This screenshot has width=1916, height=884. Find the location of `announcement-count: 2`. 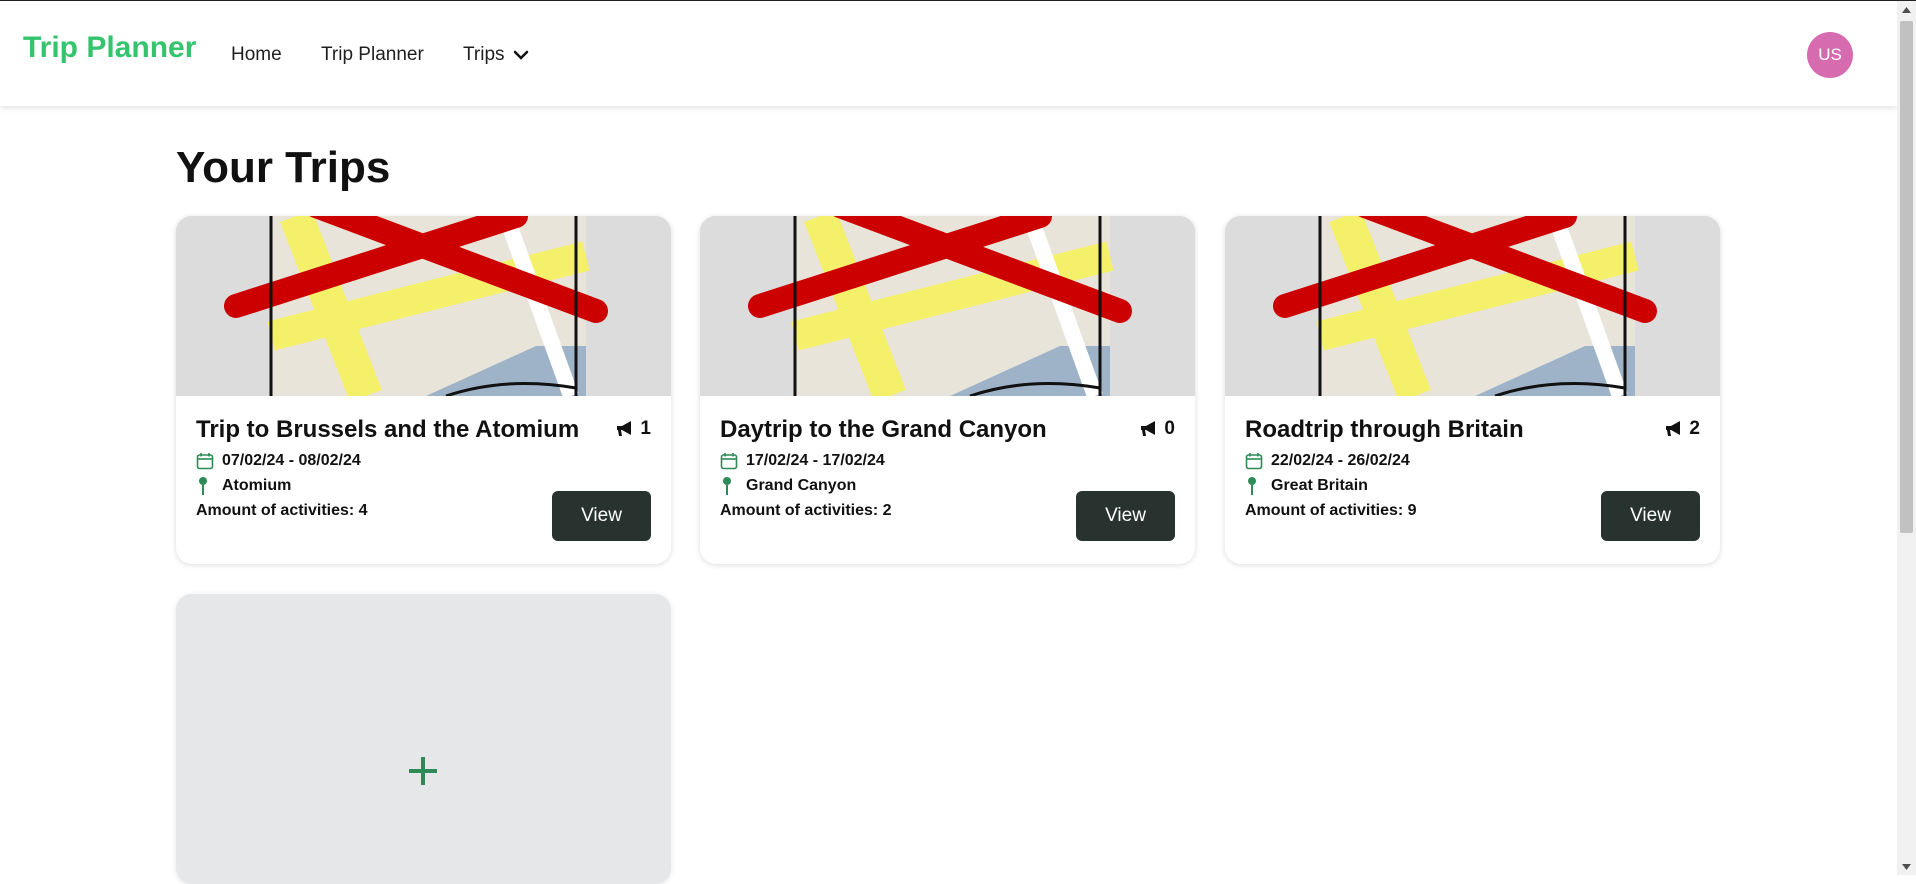

announcement-count: 2 is located at coordinates (1682, 429).